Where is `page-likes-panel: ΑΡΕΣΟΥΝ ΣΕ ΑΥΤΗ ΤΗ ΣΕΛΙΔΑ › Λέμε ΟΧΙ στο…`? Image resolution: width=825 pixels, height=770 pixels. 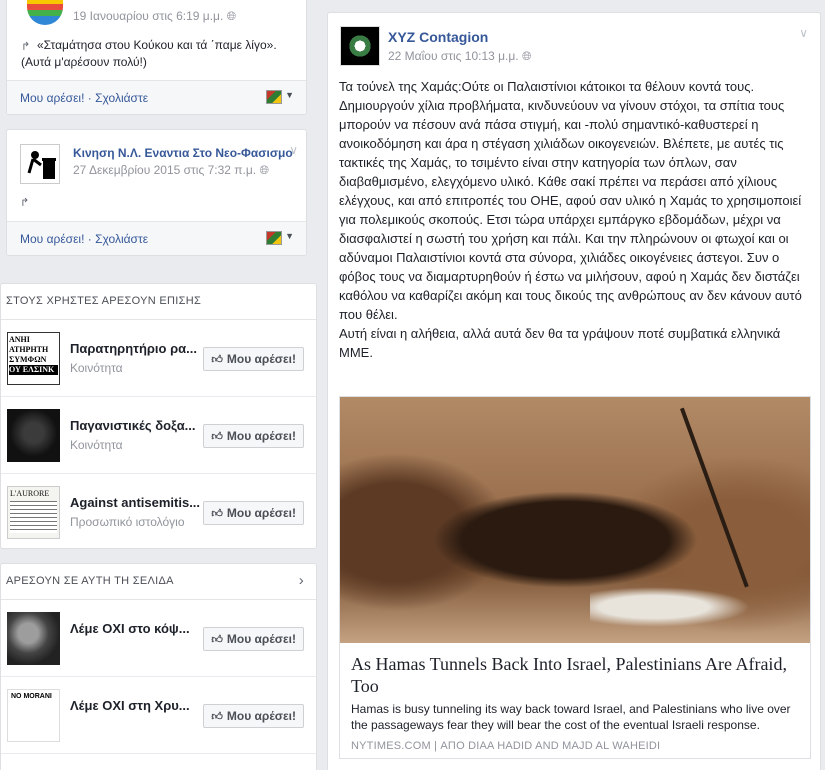 page-likes-panel: ΑΡΕΣΟΥΝ ΣΕ ΑΥΤΗ ΤΗ ΣΕΛΙΔΑ › Λέμε ΟΧΙ στο… is located at coordinates (158, 666).